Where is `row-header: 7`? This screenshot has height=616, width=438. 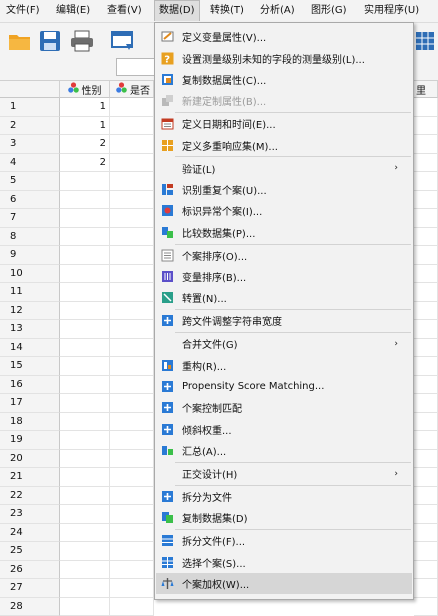 row-header: 7 is located at coordinates (30, 218).